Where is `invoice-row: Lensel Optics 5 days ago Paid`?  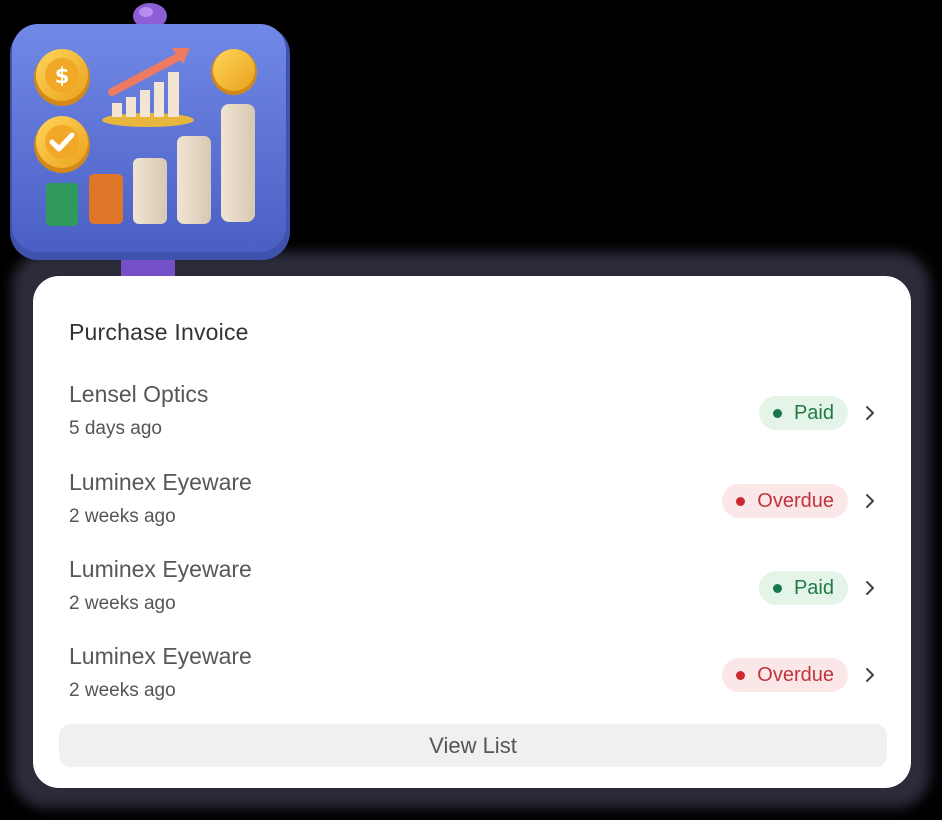 invoice-row: Lensel Optics 5 days ago Paid is located at coordinates (472, 417).